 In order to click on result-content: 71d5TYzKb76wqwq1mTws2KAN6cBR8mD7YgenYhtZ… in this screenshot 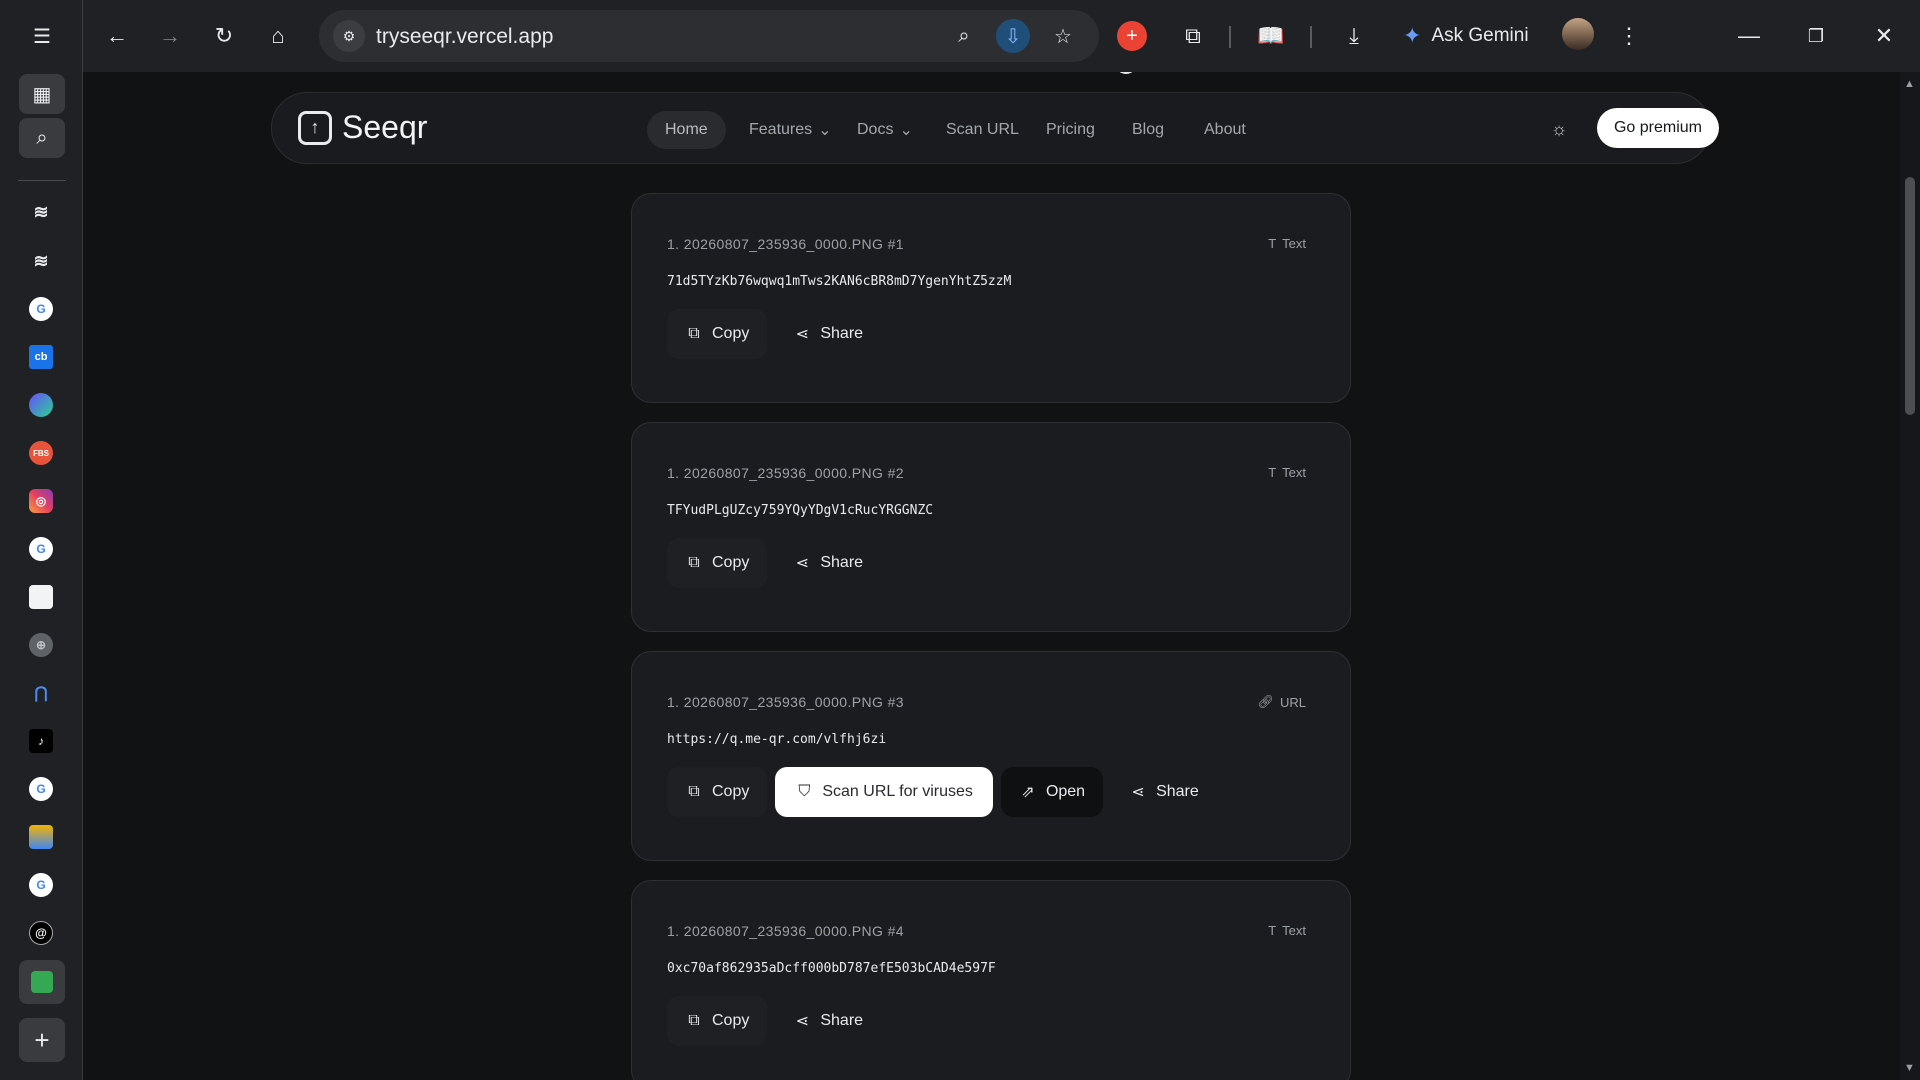, I will do `click(839, 281)`.